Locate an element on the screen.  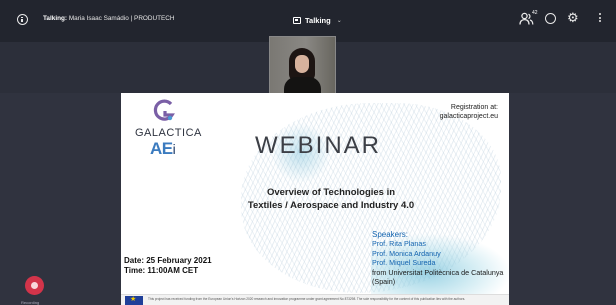
info-icon is located at coordinates (22, 19).